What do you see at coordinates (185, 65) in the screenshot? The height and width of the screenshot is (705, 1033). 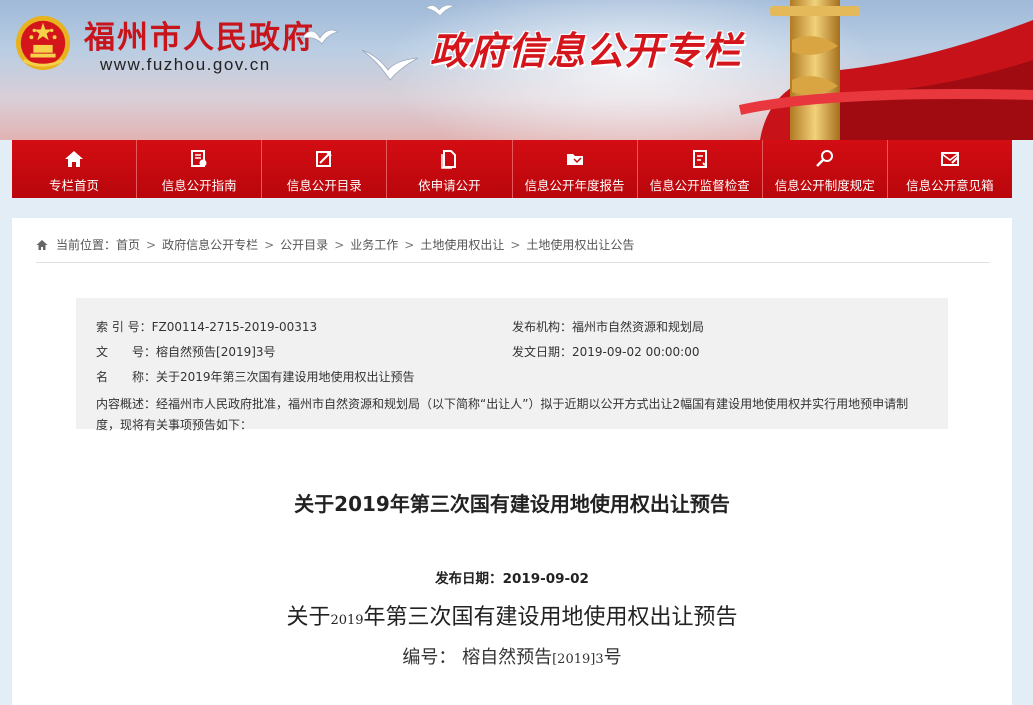 I see `site-url: www.fuzhou.gov.cn` at bounding box center [185, 65].